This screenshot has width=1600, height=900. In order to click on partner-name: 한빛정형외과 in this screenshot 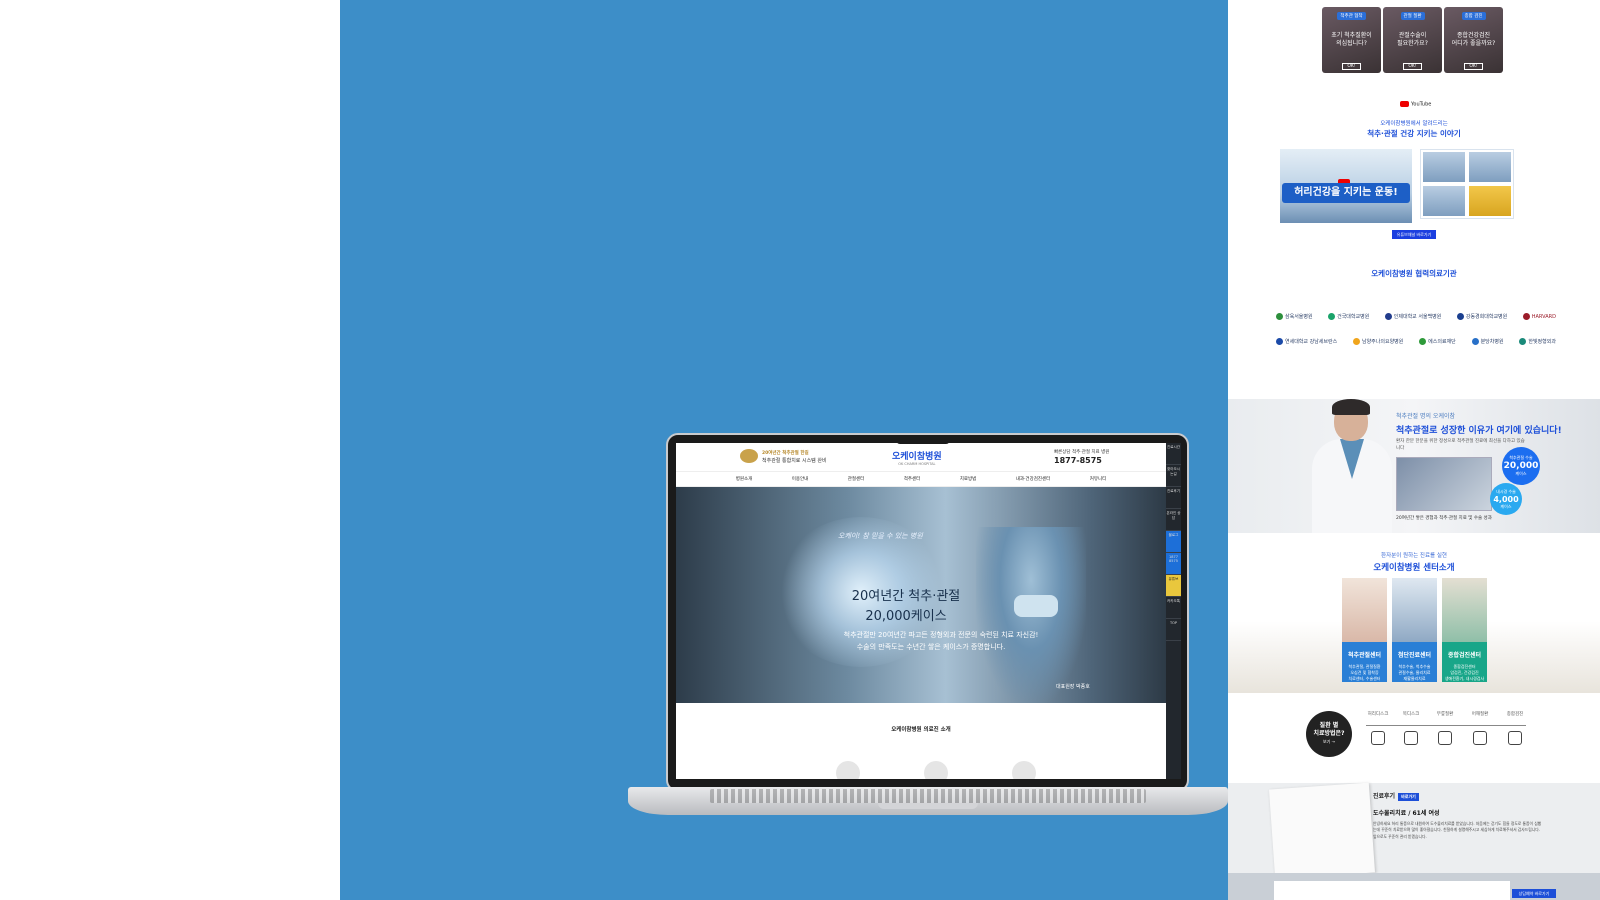, I will do `click(1542, 342)`.